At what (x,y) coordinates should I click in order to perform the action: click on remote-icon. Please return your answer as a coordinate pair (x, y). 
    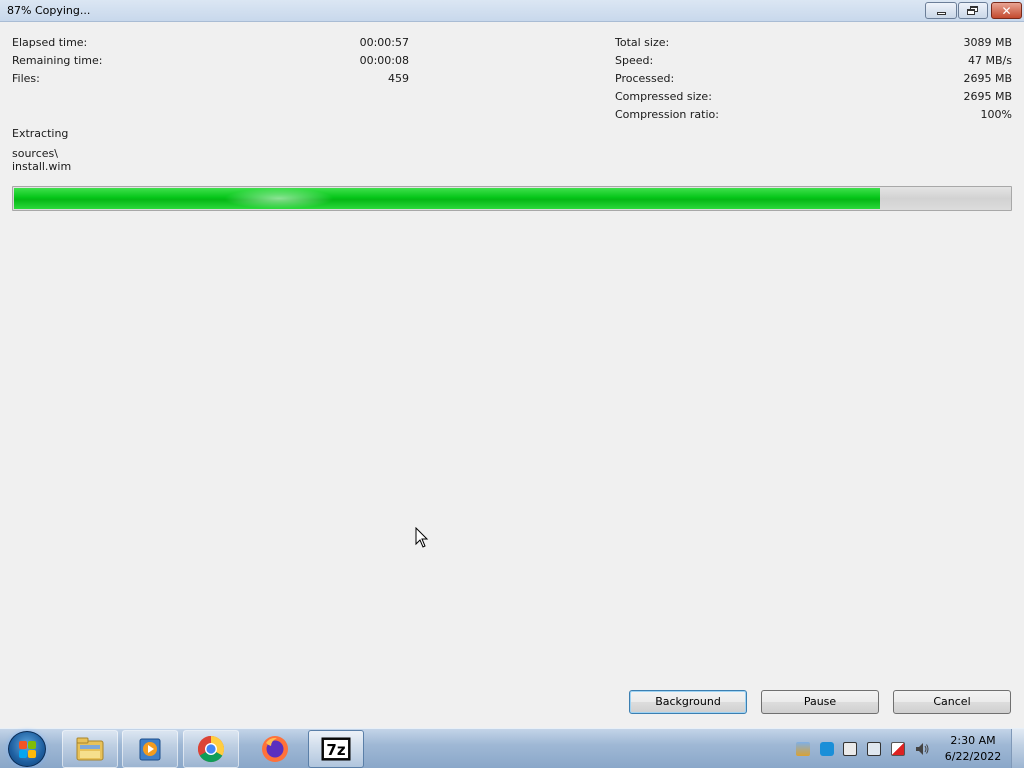
    Looking at the image, I should click on (827, 749).